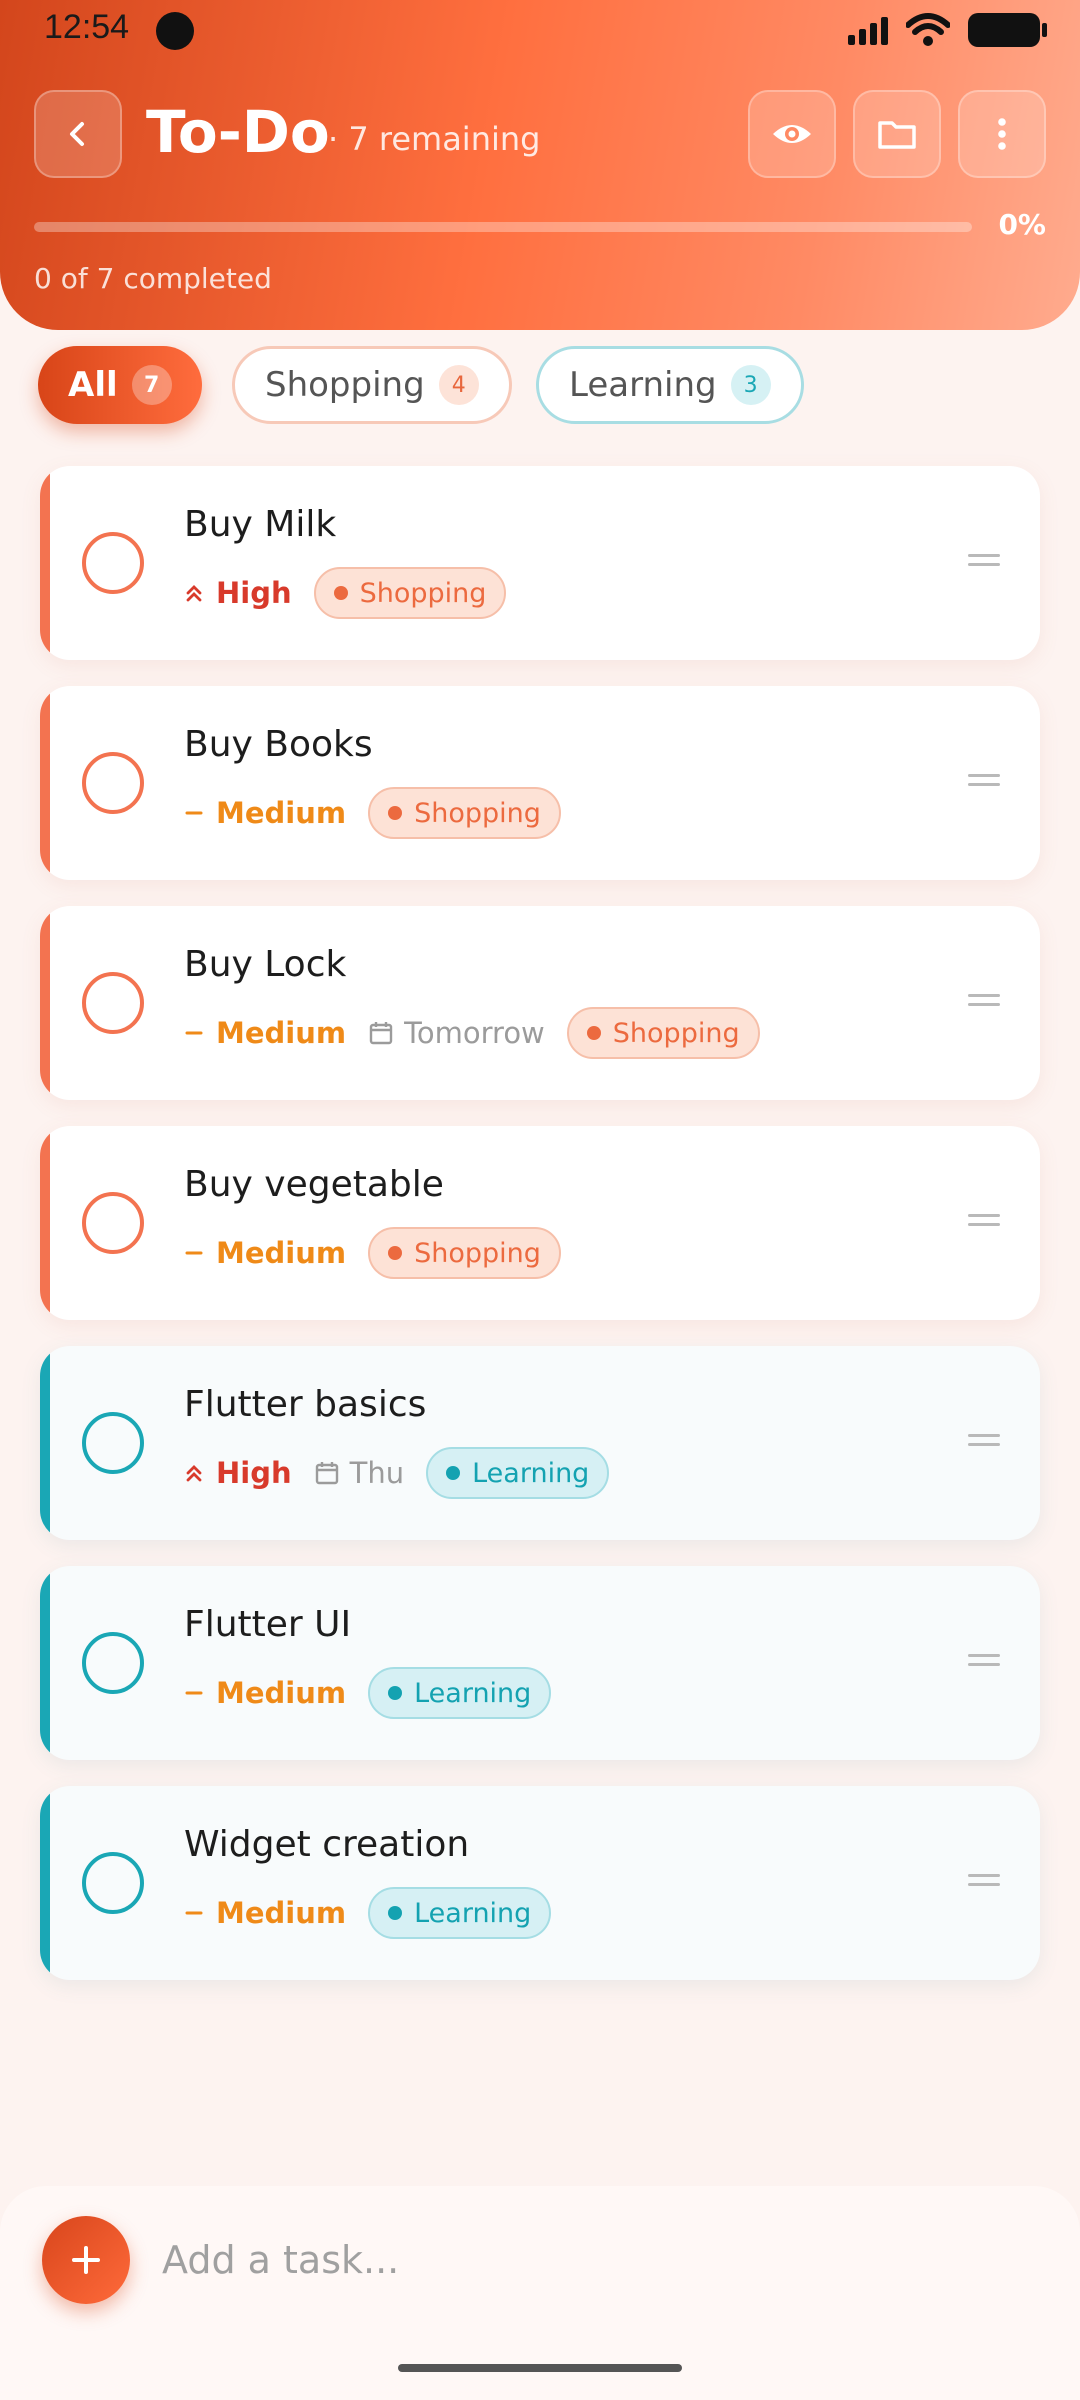 This screenshot has height=2400, width=1080. I want to click on status-icons, so click(947, 30).